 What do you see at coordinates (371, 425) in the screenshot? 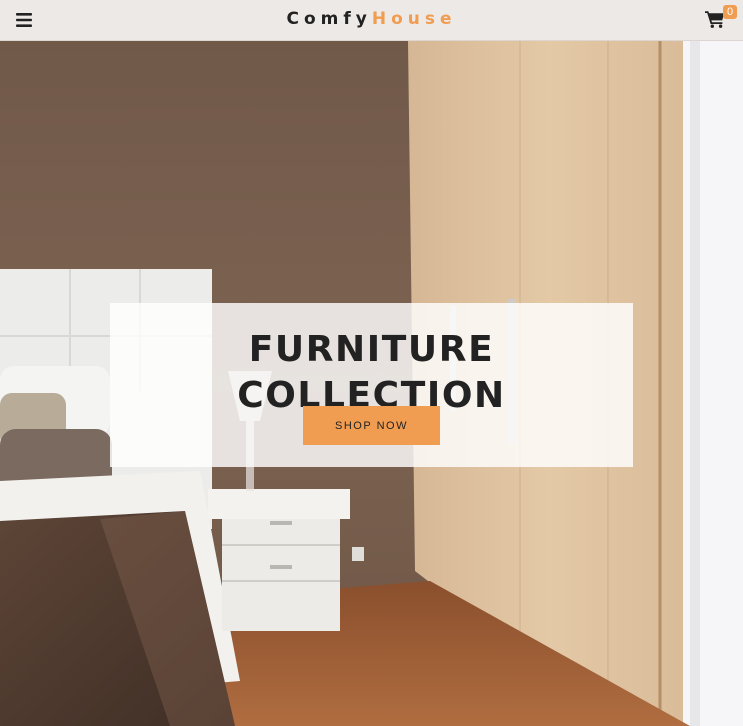
I see `shop-now-button: SHOP NOW` at bounding box center [371, 425].